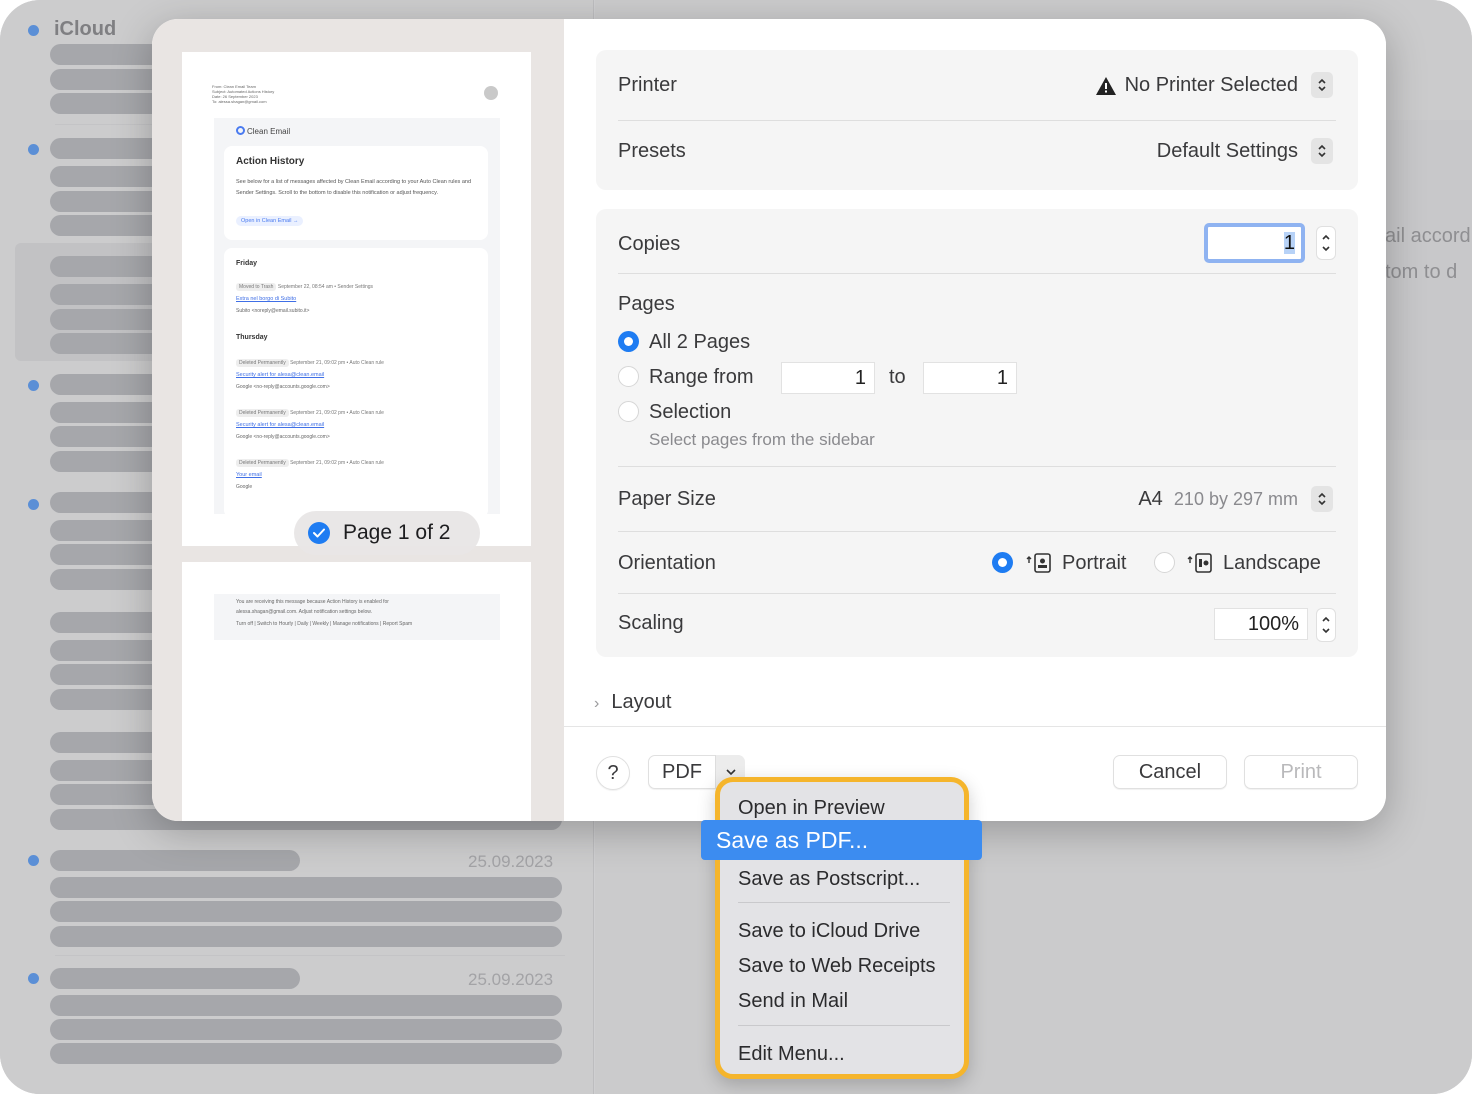 The height and width of the screenshot is (1094, 1472). I want to click on all-pages-radio, so click(628, 341).